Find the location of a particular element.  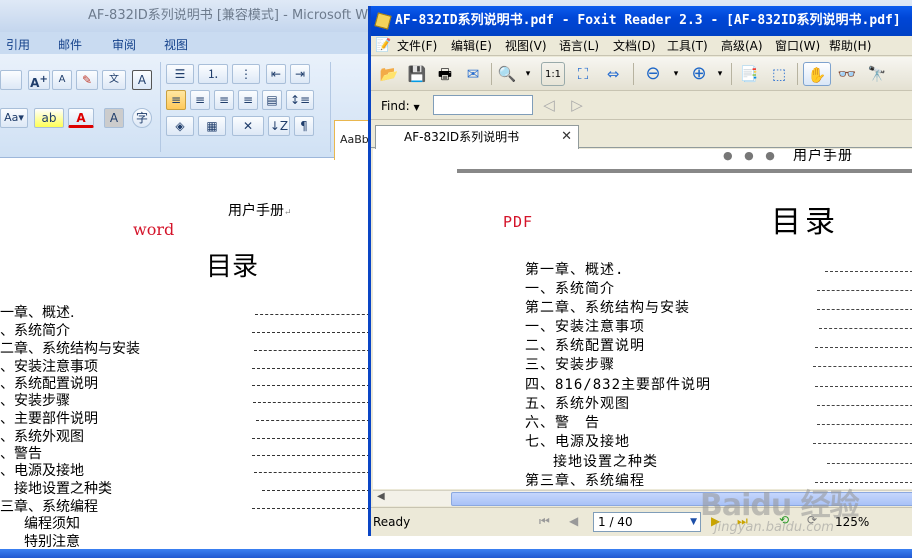

find-next-icon: ▷ is located at coordinates (577, 105).